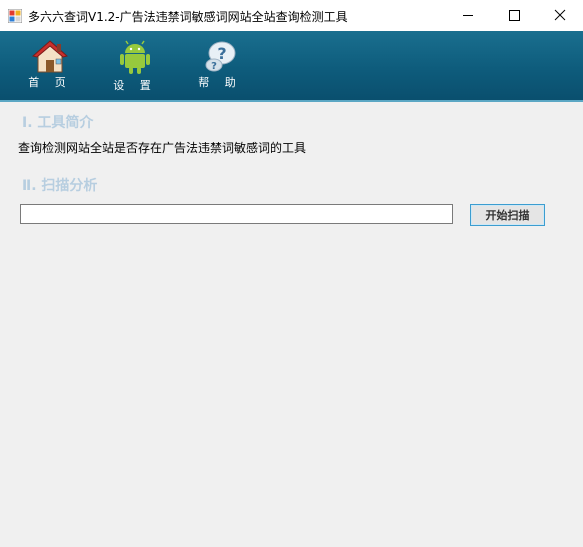  Describe the element at coordinates (50, 56) in the screenshot. I see `home-icon` at that location.